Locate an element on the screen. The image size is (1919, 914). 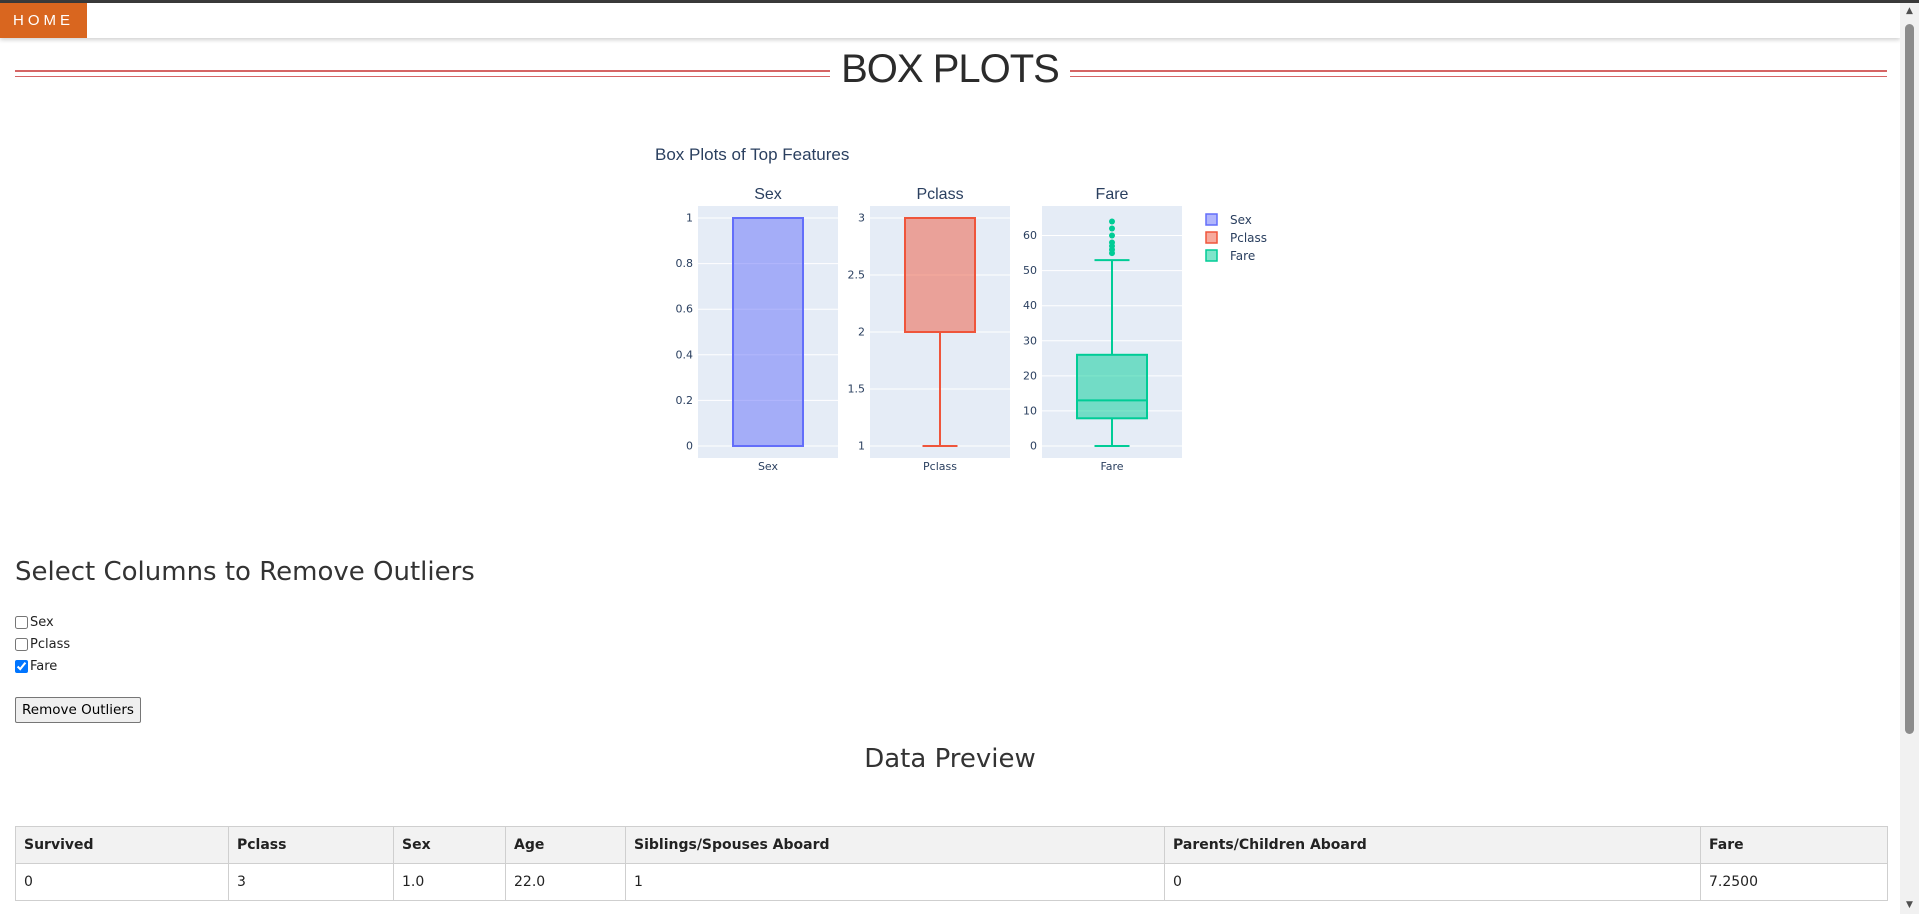
y-tick-label-sex: 0.6 is located at coordinates (685, 309).